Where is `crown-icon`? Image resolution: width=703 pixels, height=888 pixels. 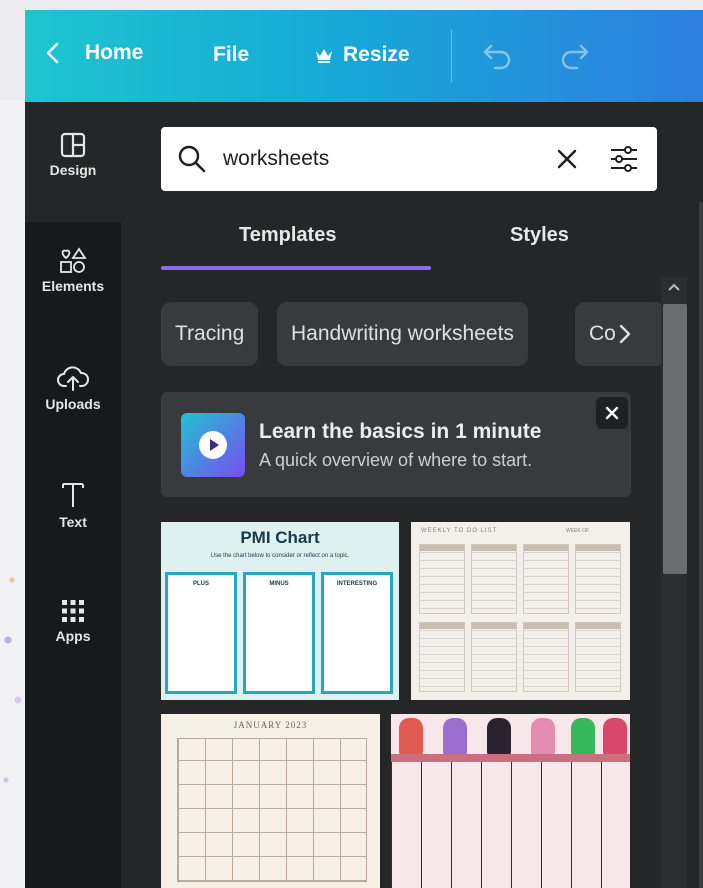
crown-icon is located at coordinates (324, 56).